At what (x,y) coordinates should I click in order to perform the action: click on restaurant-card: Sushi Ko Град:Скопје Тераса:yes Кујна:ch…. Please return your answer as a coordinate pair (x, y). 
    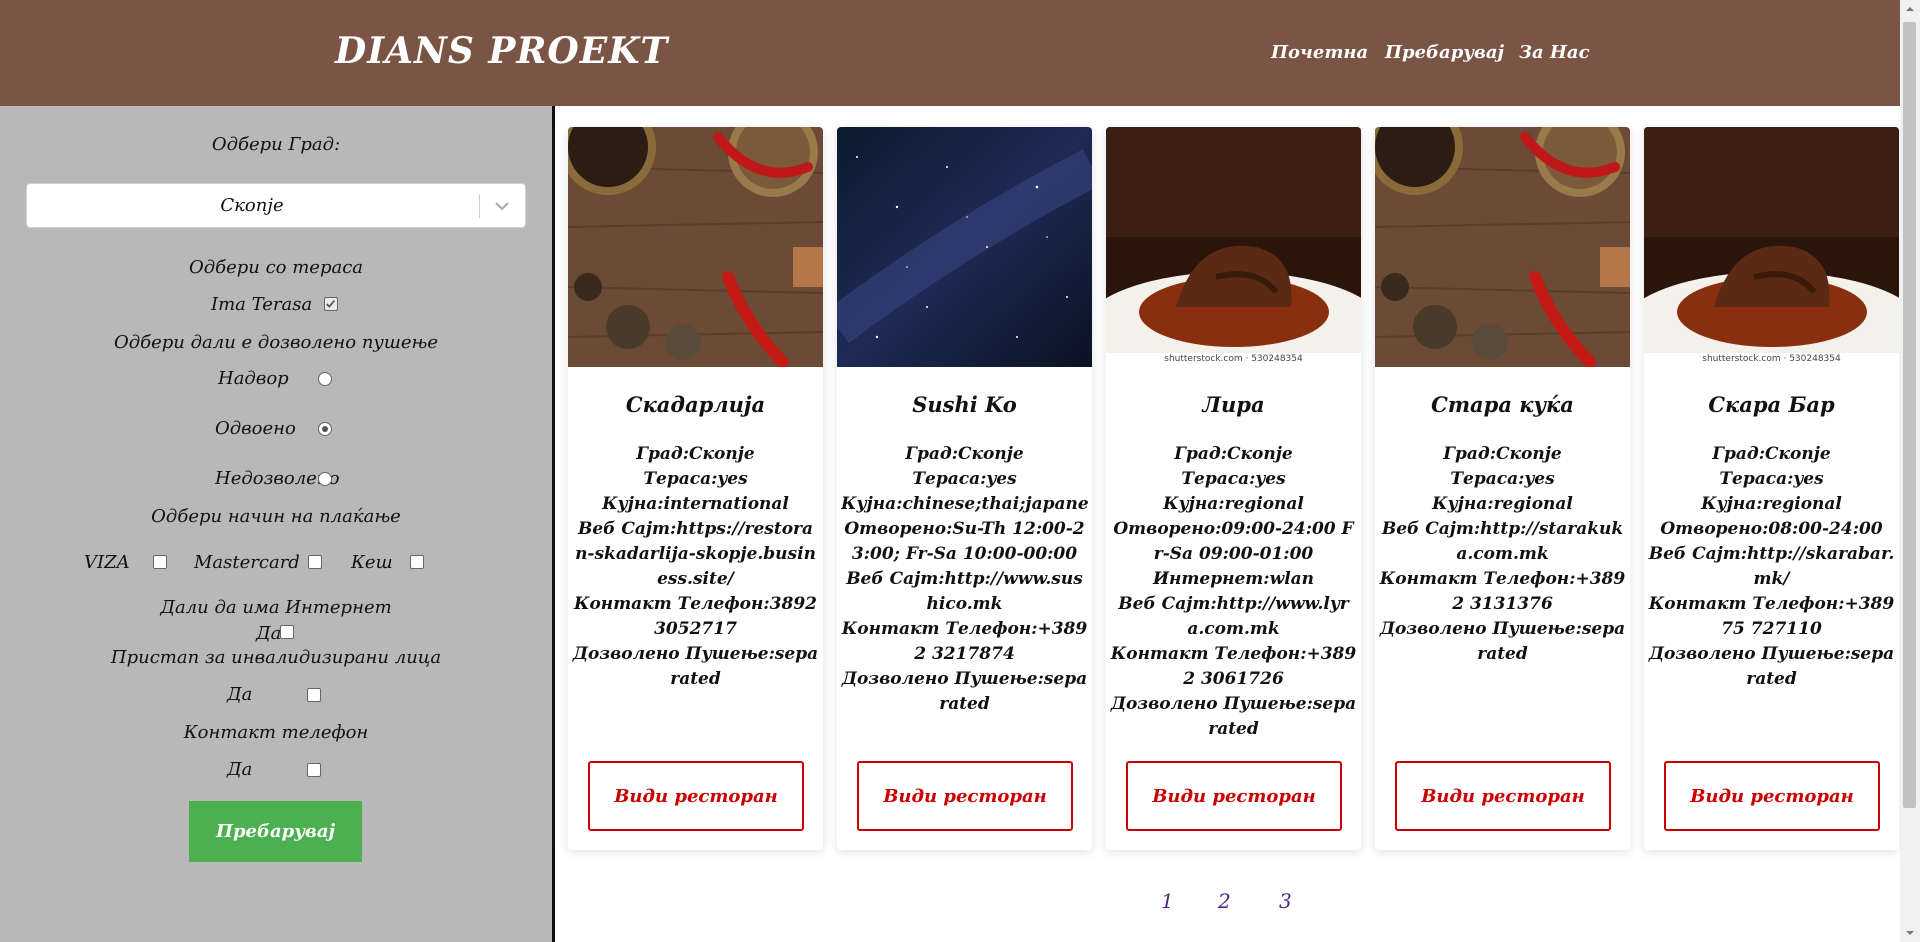
    Looking at the image, I should click on (964, 488).